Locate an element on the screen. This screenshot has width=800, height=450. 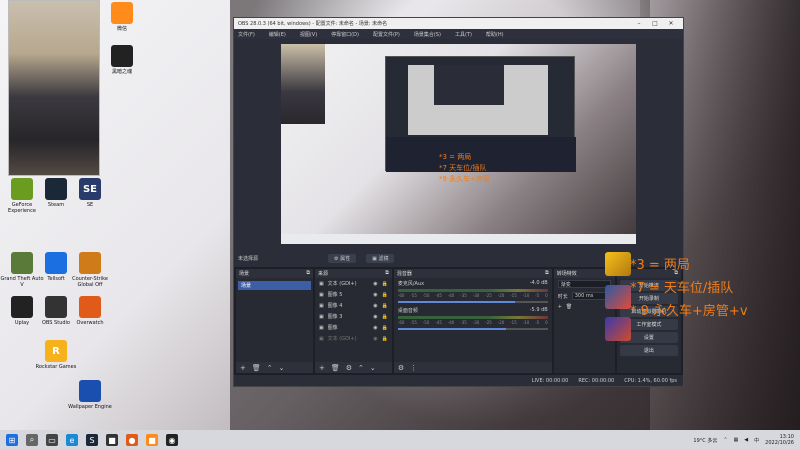
desktop-icon: Wallpaper Engine is located at coordinates (90, 395).